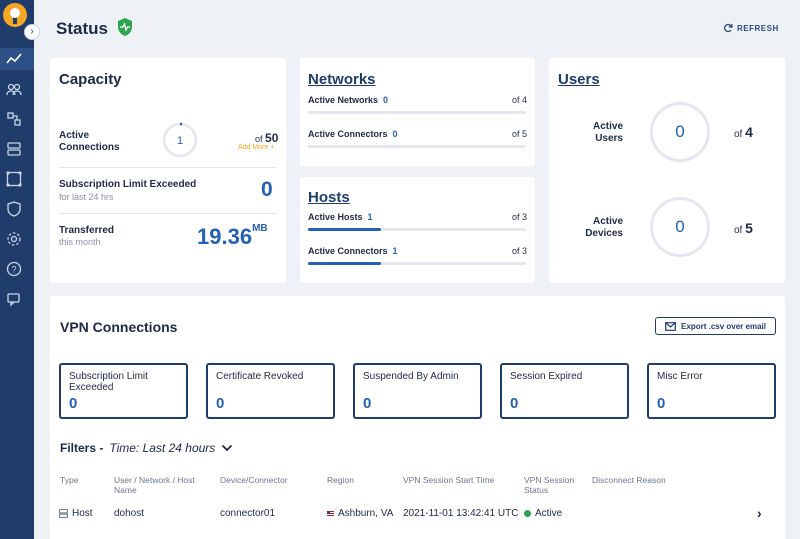  Describe the element at coordinates (63, 513) in the screenshot. I see `host-icon` at that location.